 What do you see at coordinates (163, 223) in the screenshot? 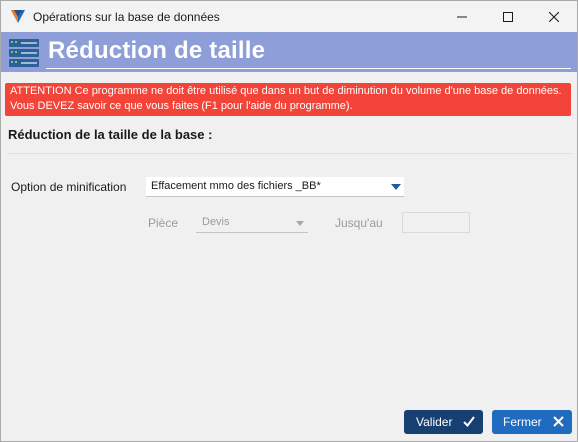
I see `piece-label: Pièce` at bounding box center [163, 223].